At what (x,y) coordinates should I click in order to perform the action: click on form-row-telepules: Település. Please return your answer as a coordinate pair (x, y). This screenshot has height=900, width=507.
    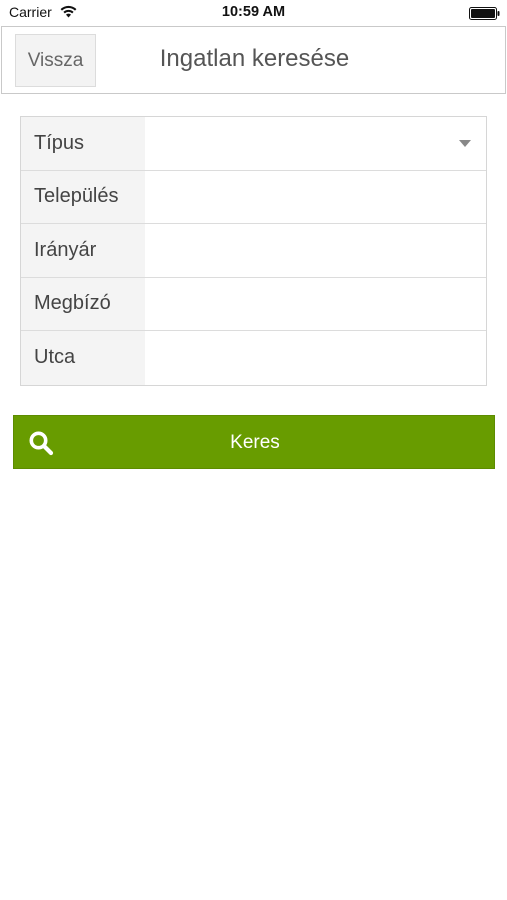
    Looking at the image, I should click on (253, 197).